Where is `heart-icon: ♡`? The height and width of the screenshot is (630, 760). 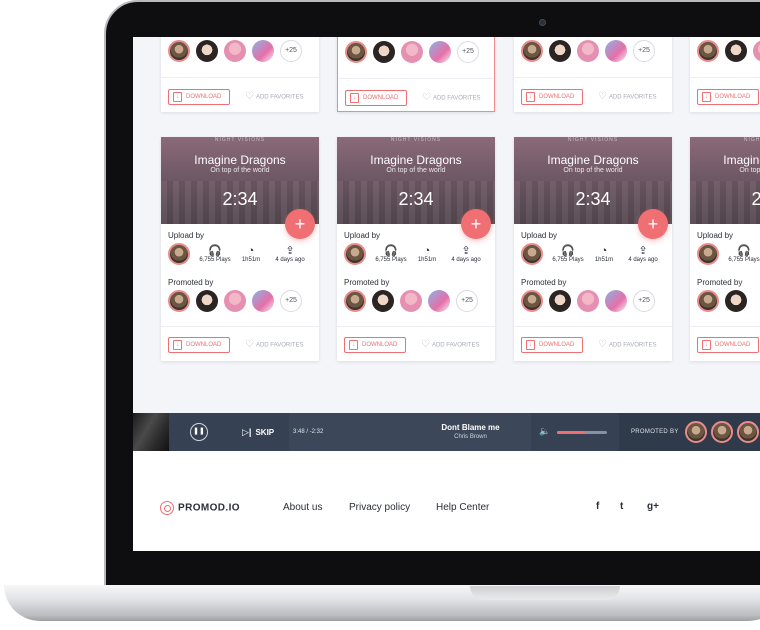
heart-icon: ♡ is located at coordinates (602, 344).